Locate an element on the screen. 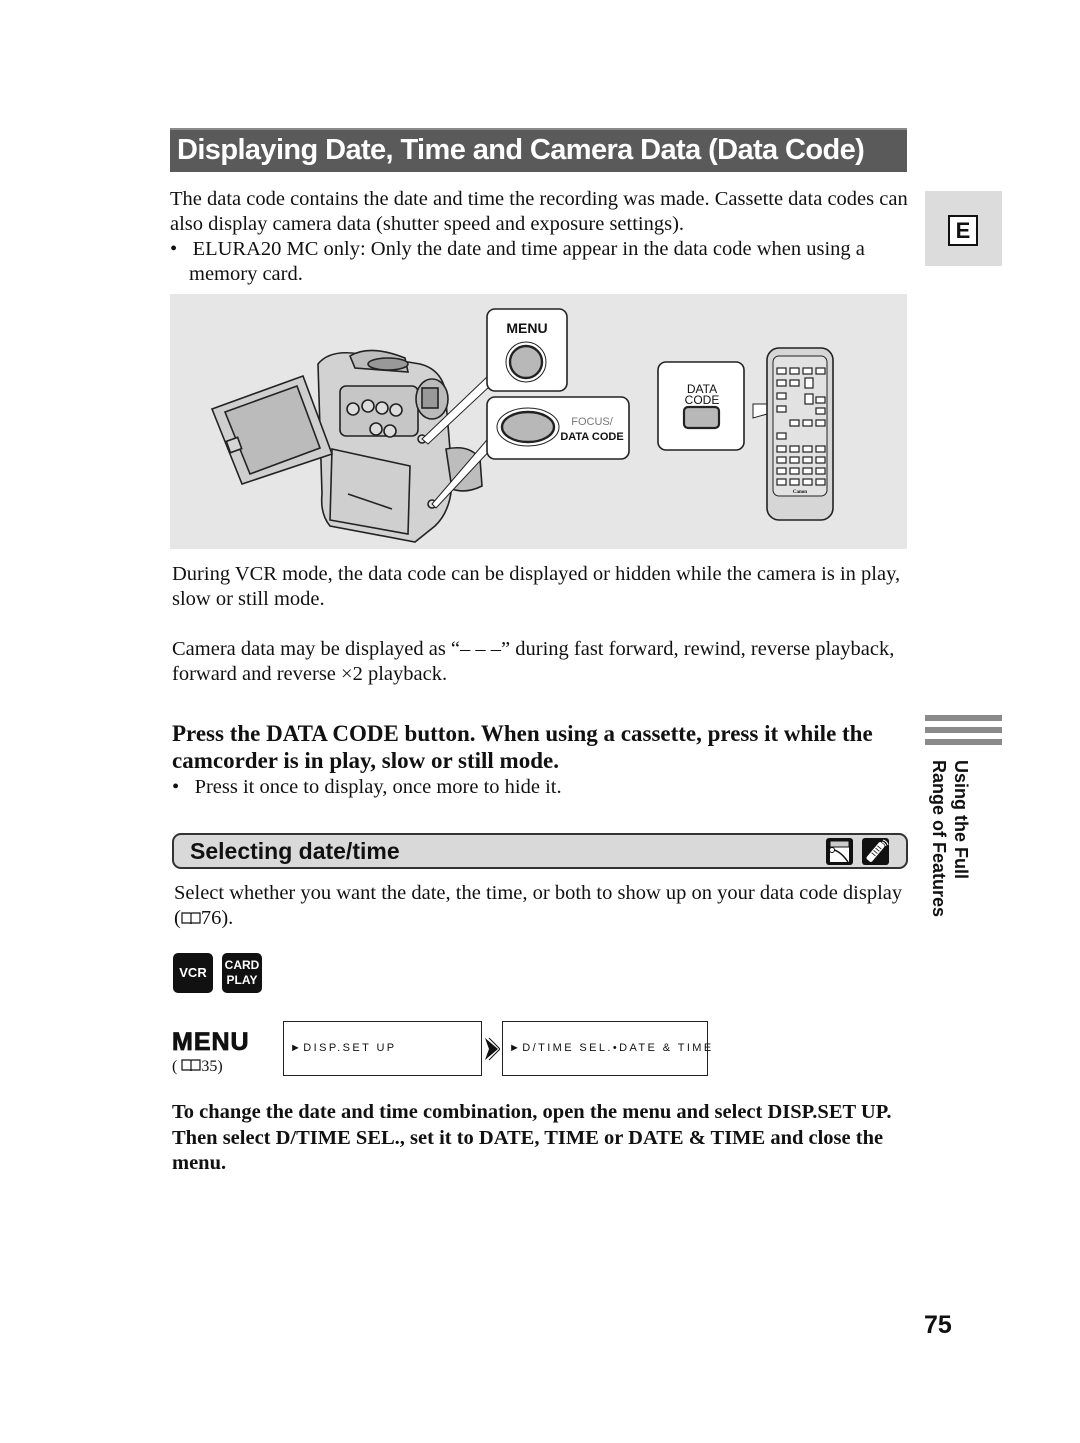  remote-callout-label-line2: CODE is located at coordinates (702, 400).